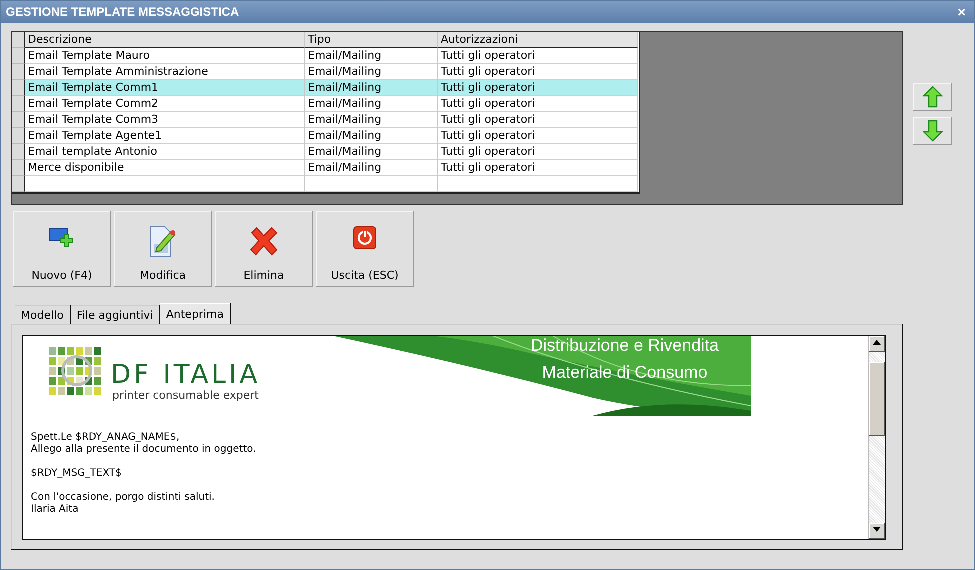 The height and width of the screenshot is (570, 975). What do you see at coordinates (185, 395) in the screenshot?
I see `brand-tagline: printer consumable expert` at bounding box center [185, 395].